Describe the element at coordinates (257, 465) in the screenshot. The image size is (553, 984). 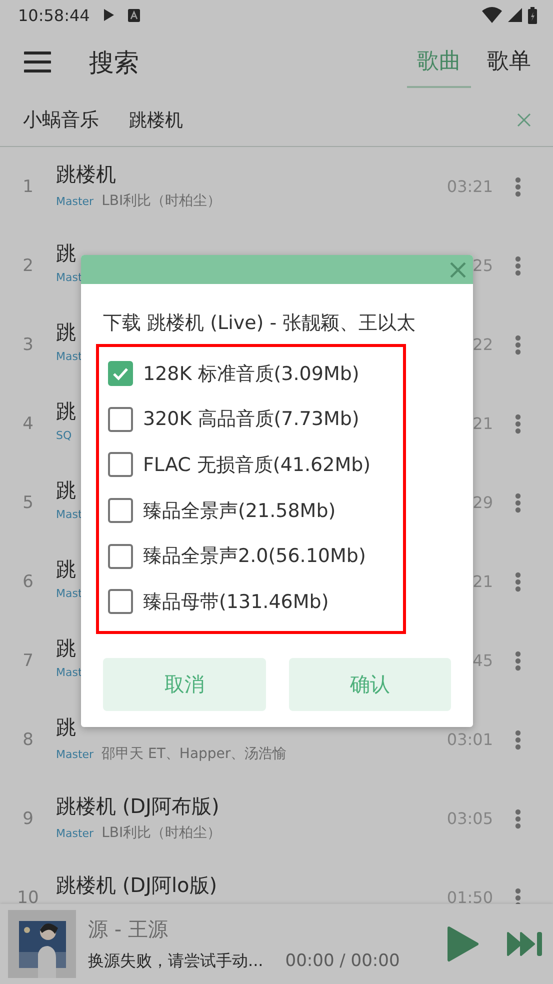
I see `option-label: FLAC 无损音质(41.62Mb)` at that location.